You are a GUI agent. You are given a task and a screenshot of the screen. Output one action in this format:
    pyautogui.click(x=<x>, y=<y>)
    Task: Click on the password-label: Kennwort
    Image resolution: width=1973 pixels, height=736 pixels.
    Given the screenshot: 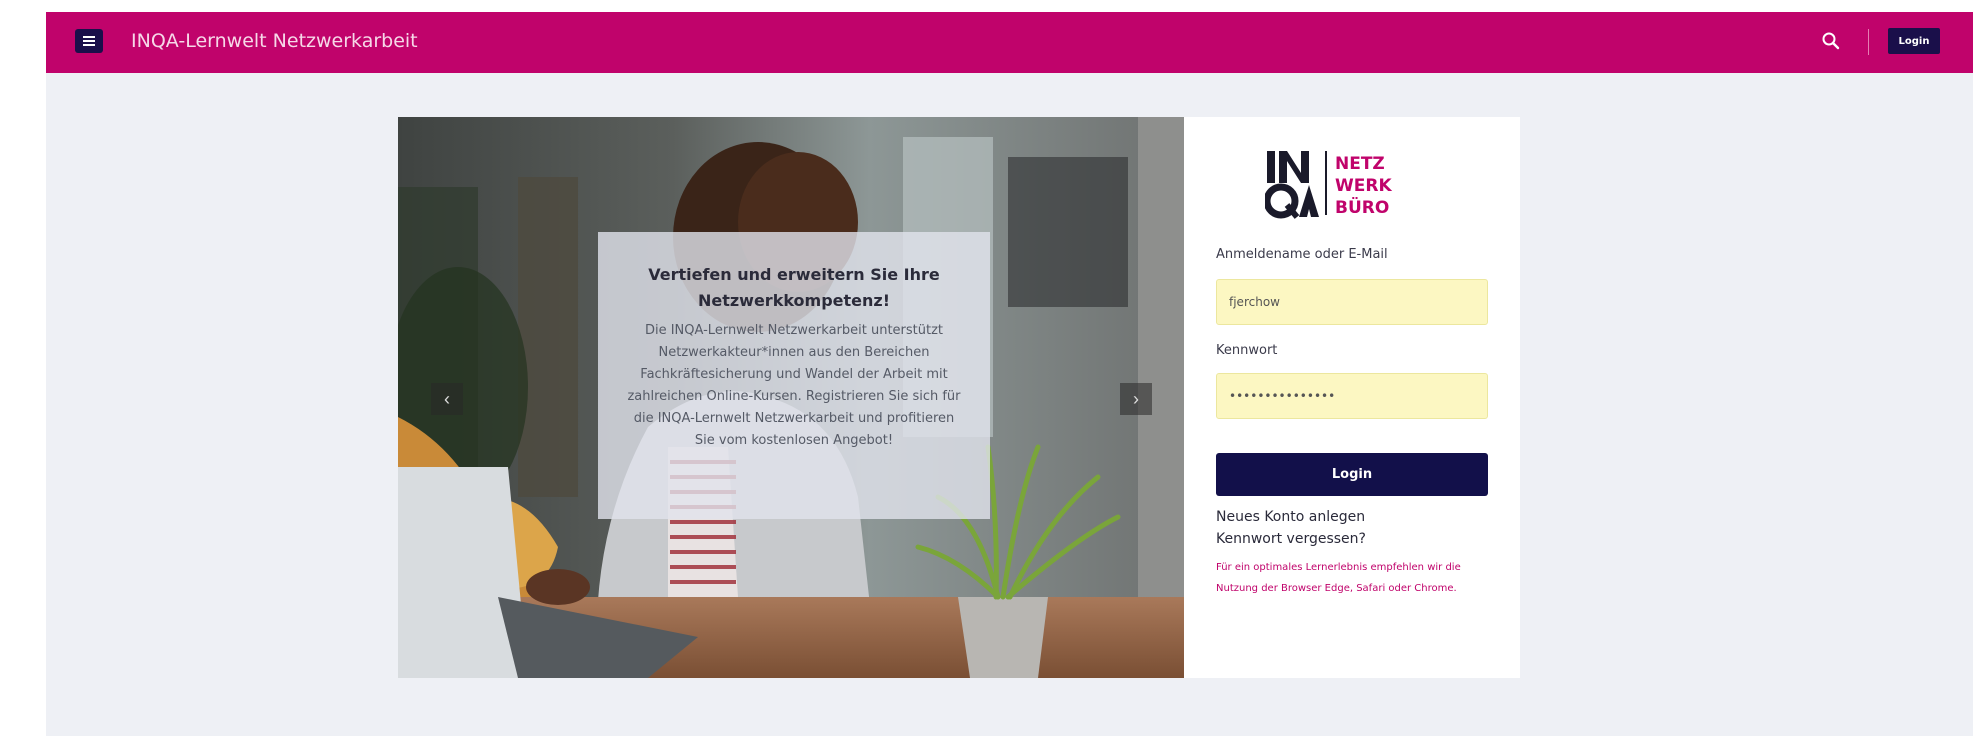 What is the action you would take?
    pyautogui.click(x=1247, y=350)
    